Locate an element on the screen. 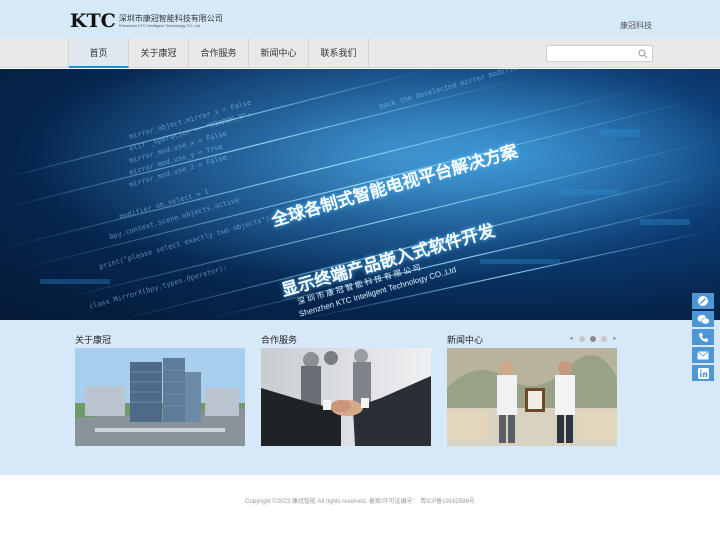  header-brand-link: 康冠科技 is located at coordinates (636, 25).